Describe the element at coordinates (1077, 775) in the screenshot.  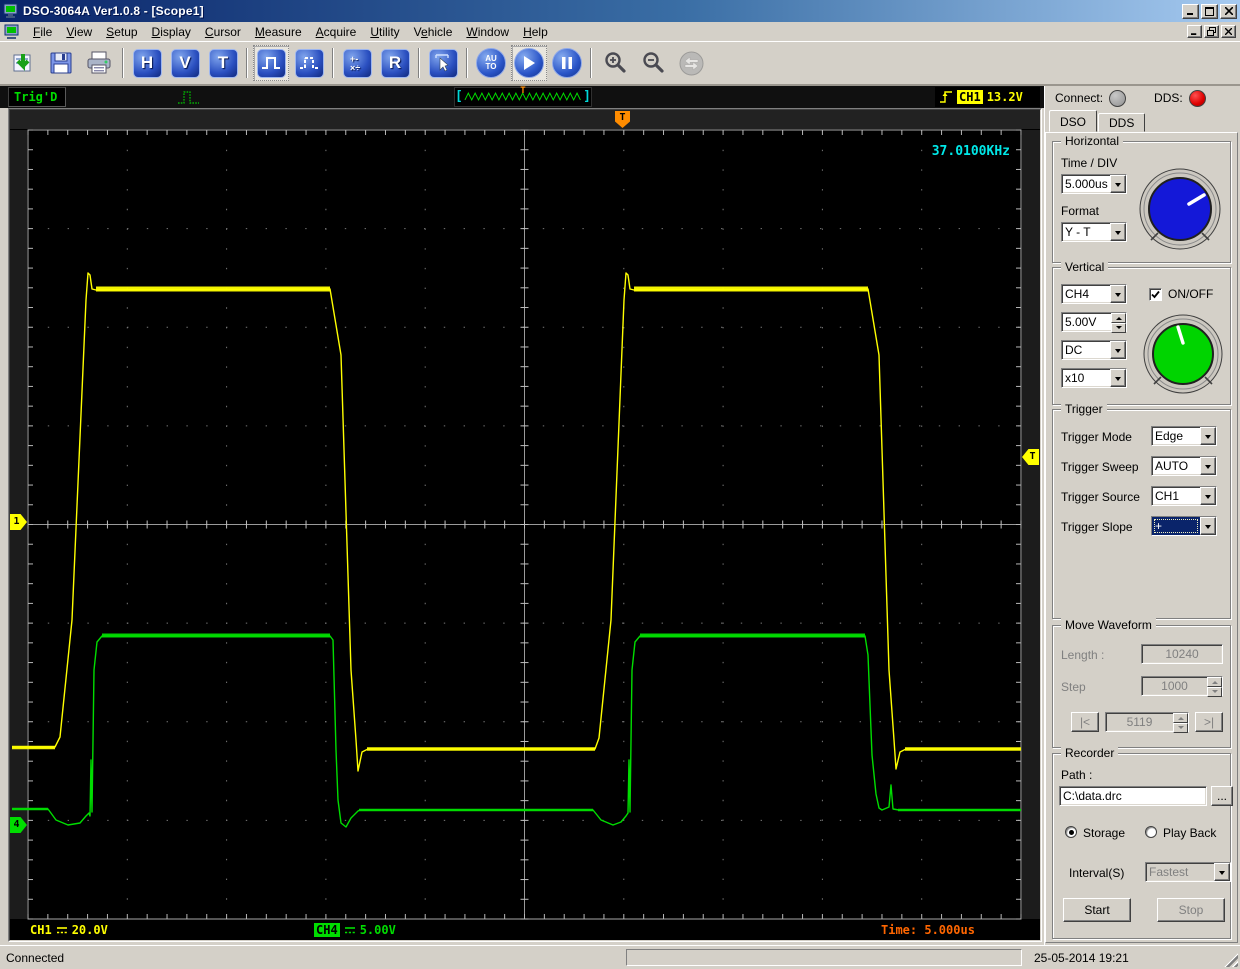
I see `path-label: Path :` at that location.